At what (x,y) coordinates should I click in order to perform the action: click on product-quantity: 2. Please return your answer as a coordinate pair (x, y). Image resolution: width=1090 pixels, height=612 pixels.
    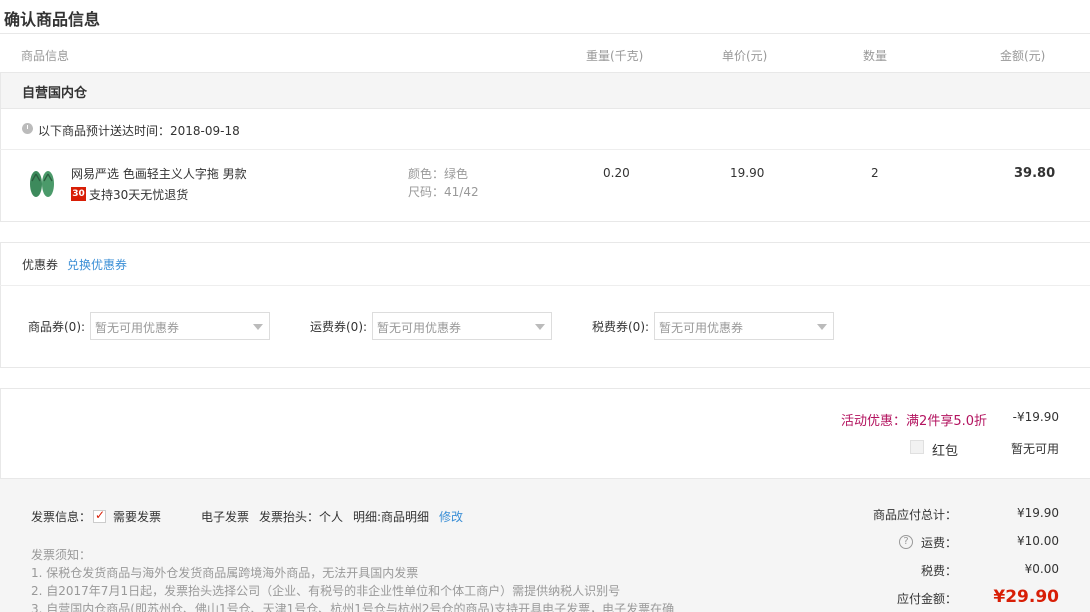
    Looking at the image, I should click on (875, 173).